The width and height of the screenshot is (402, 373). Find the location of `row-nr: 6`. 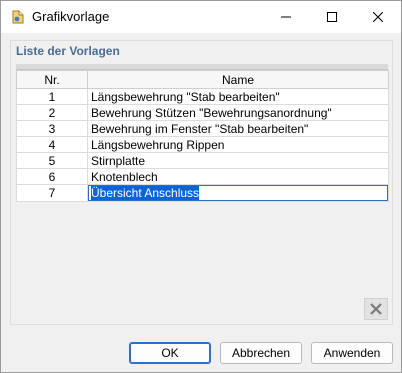

row-nr: 6 is located at coordinates (52, 176).